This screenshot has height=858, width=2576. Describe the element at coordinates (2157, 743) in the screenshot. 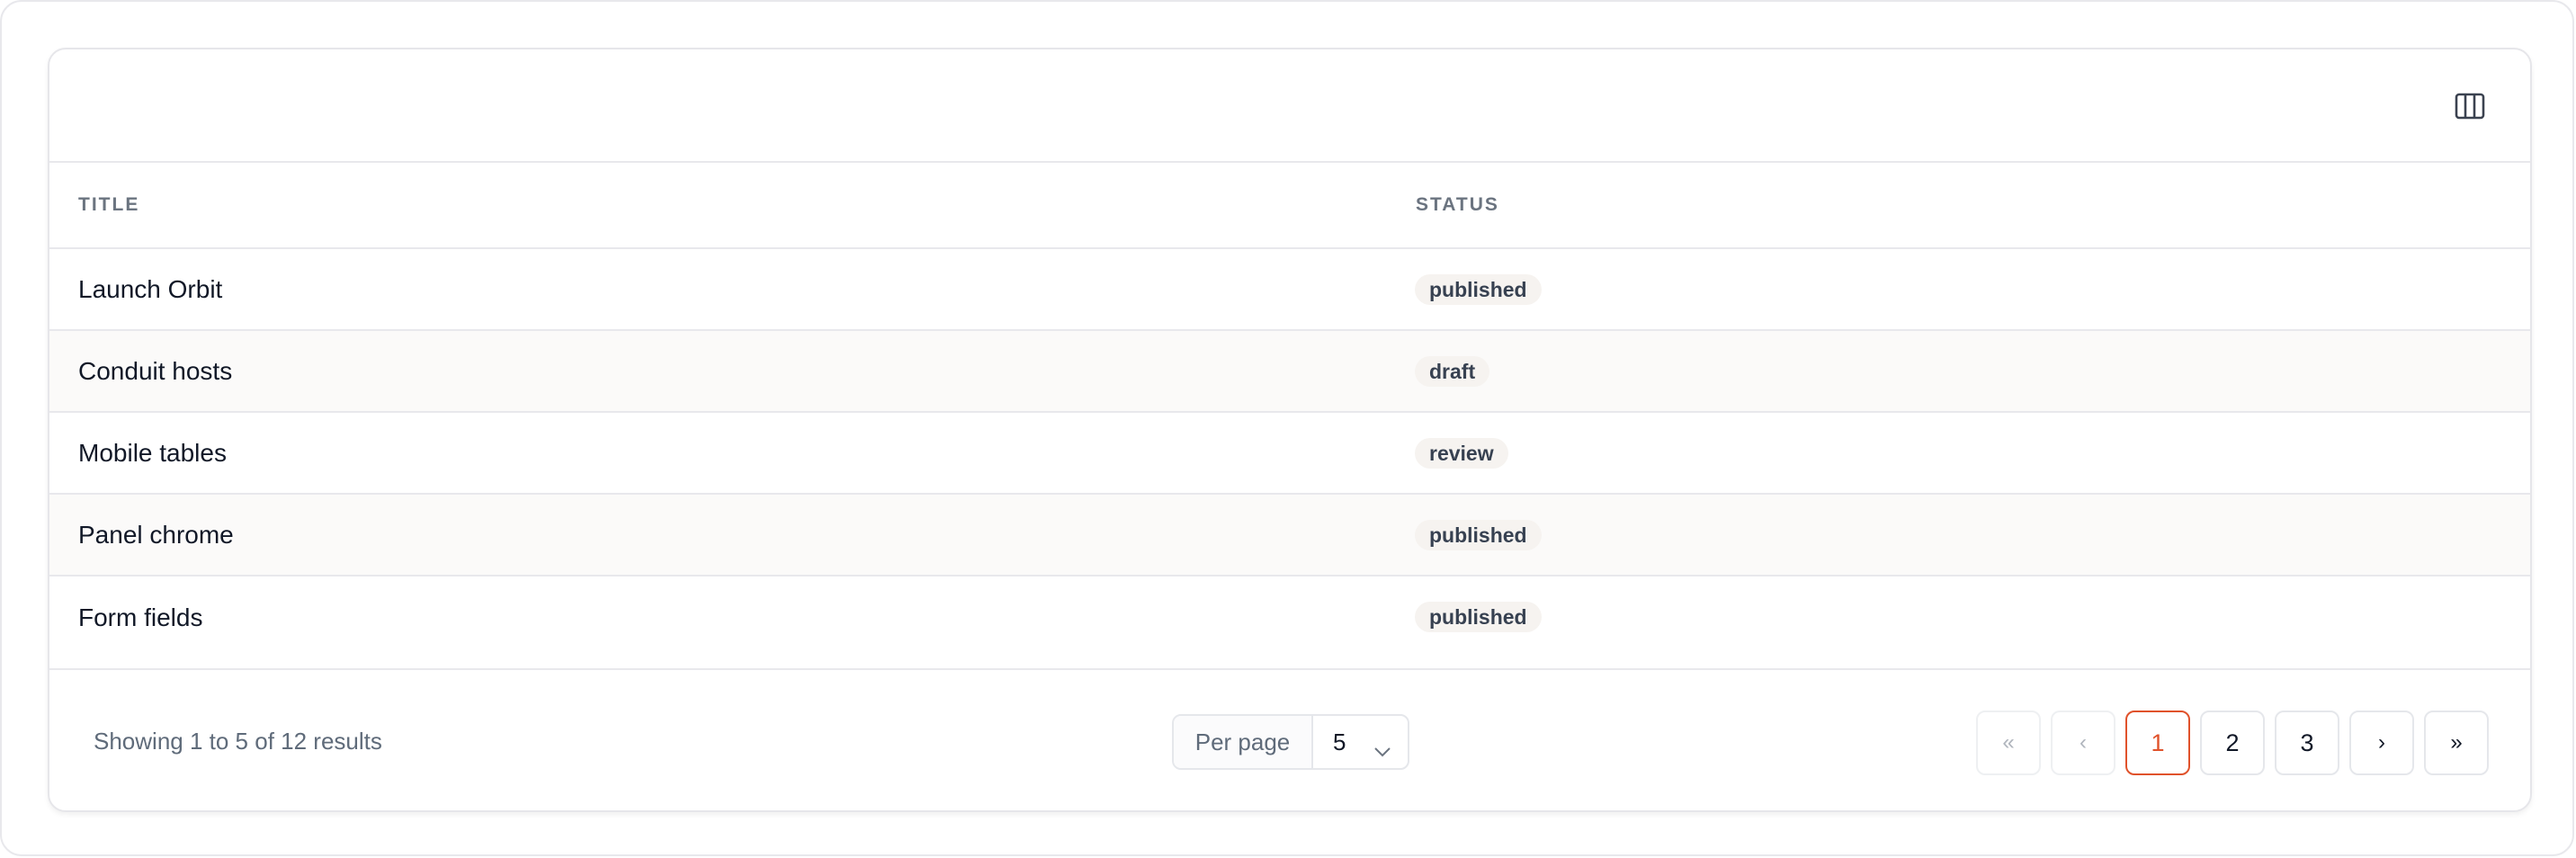

I see `page-1-button: 1` at that location.